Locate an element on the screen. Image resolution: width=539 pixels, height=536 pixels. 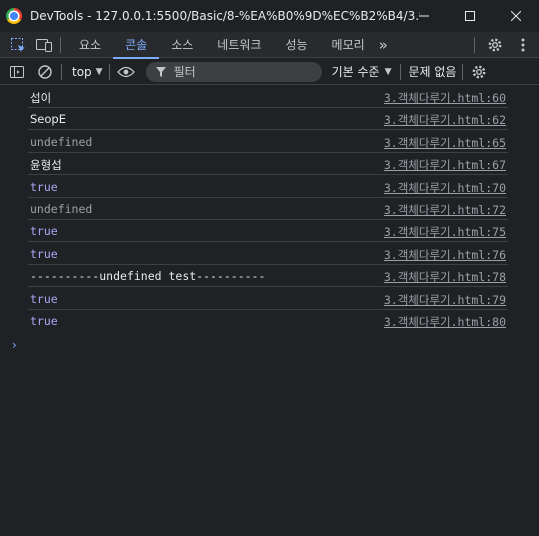
source-link: 3.객체다루기.html:78 is located at coordinates (445, 277).